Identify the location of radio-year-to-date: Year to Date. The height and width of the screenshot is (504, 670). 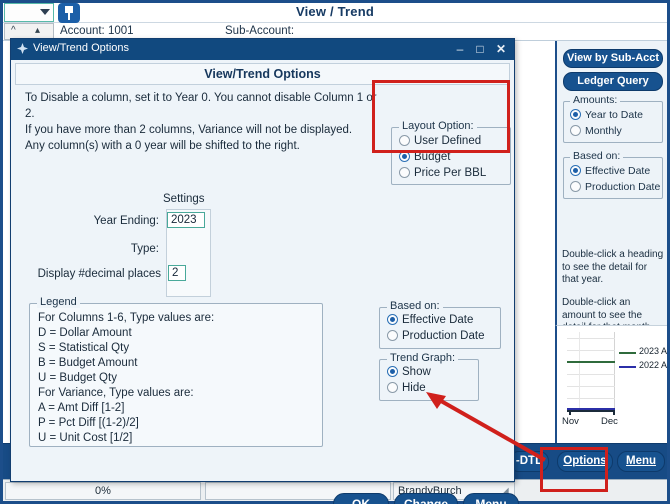
(606, 115).